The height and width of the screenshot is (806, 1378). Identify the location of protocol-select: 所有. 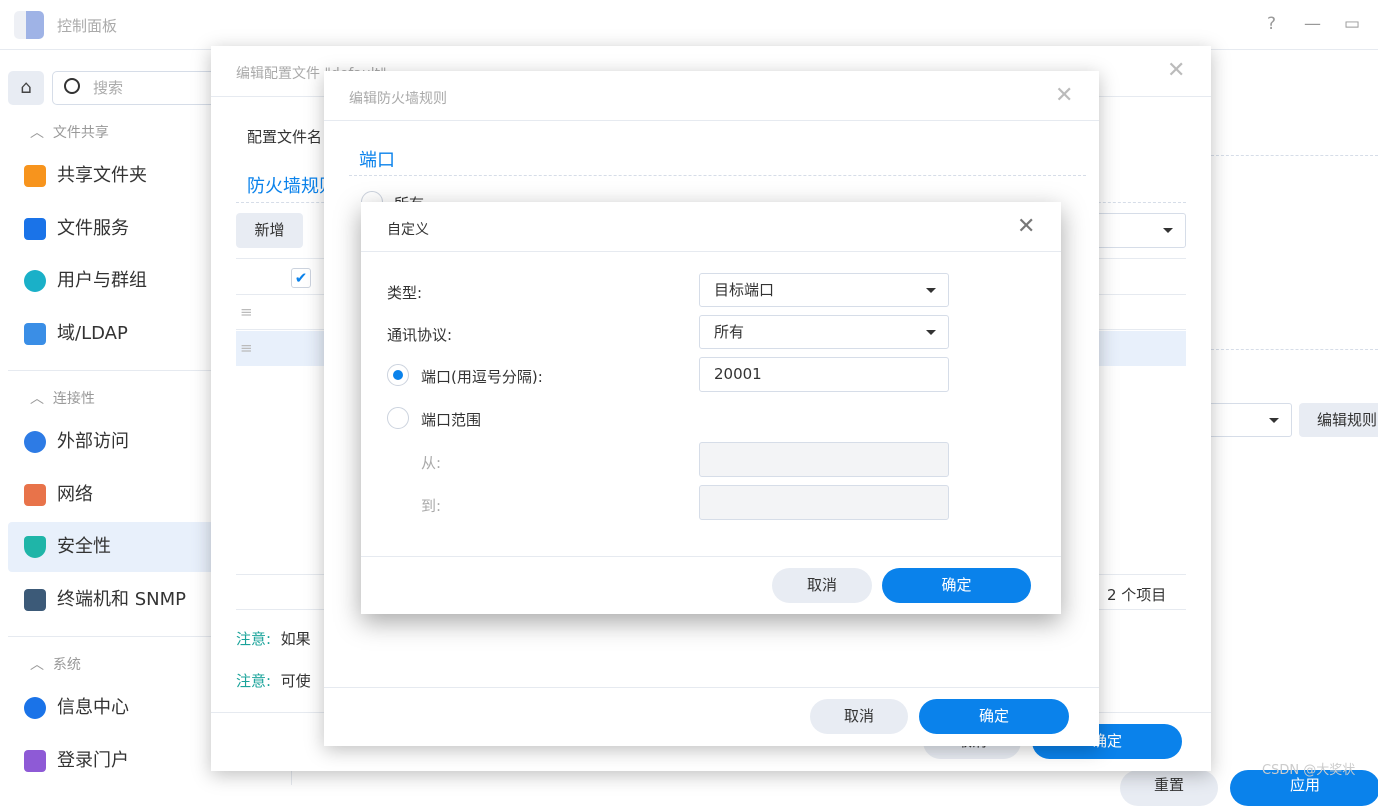
(824, 332).